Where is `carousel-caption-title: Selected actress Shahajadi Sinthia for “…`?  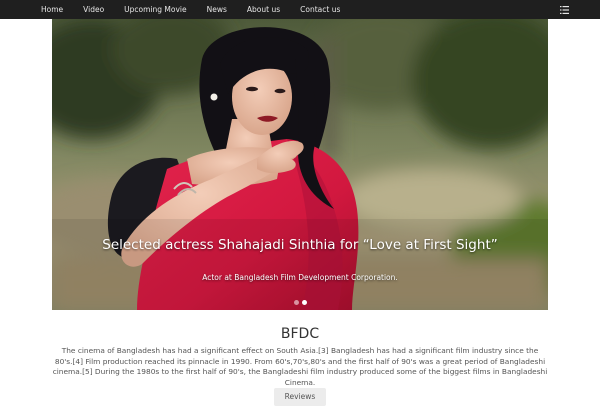 carousel-caption-title: Selected actress Shahajadi Sinthia for “… is located at coordinates (300, 245).